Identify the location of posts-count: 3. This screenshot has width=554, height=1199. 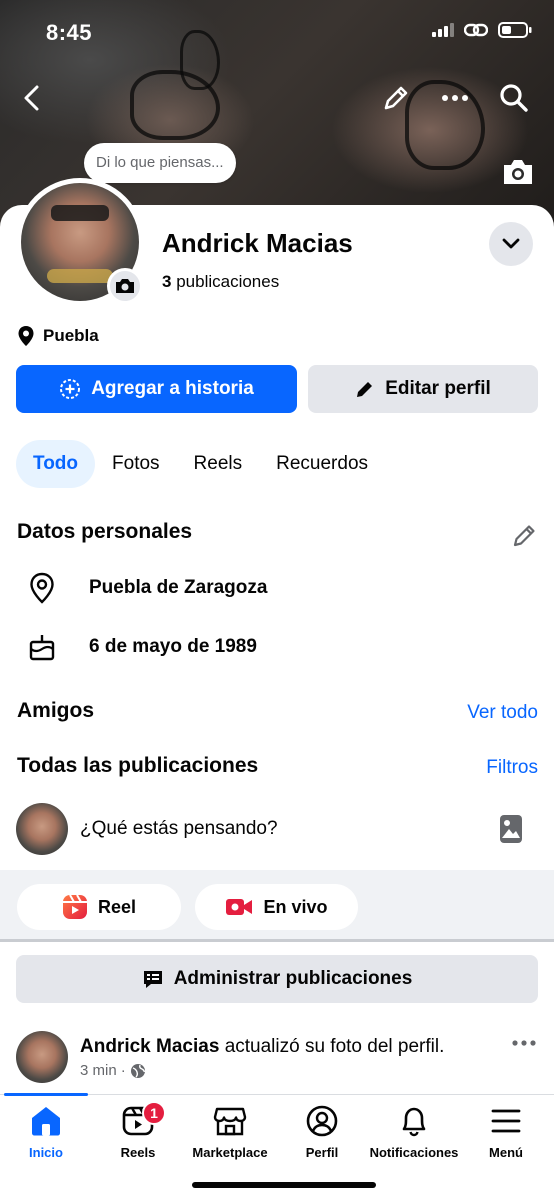
(167, 281).